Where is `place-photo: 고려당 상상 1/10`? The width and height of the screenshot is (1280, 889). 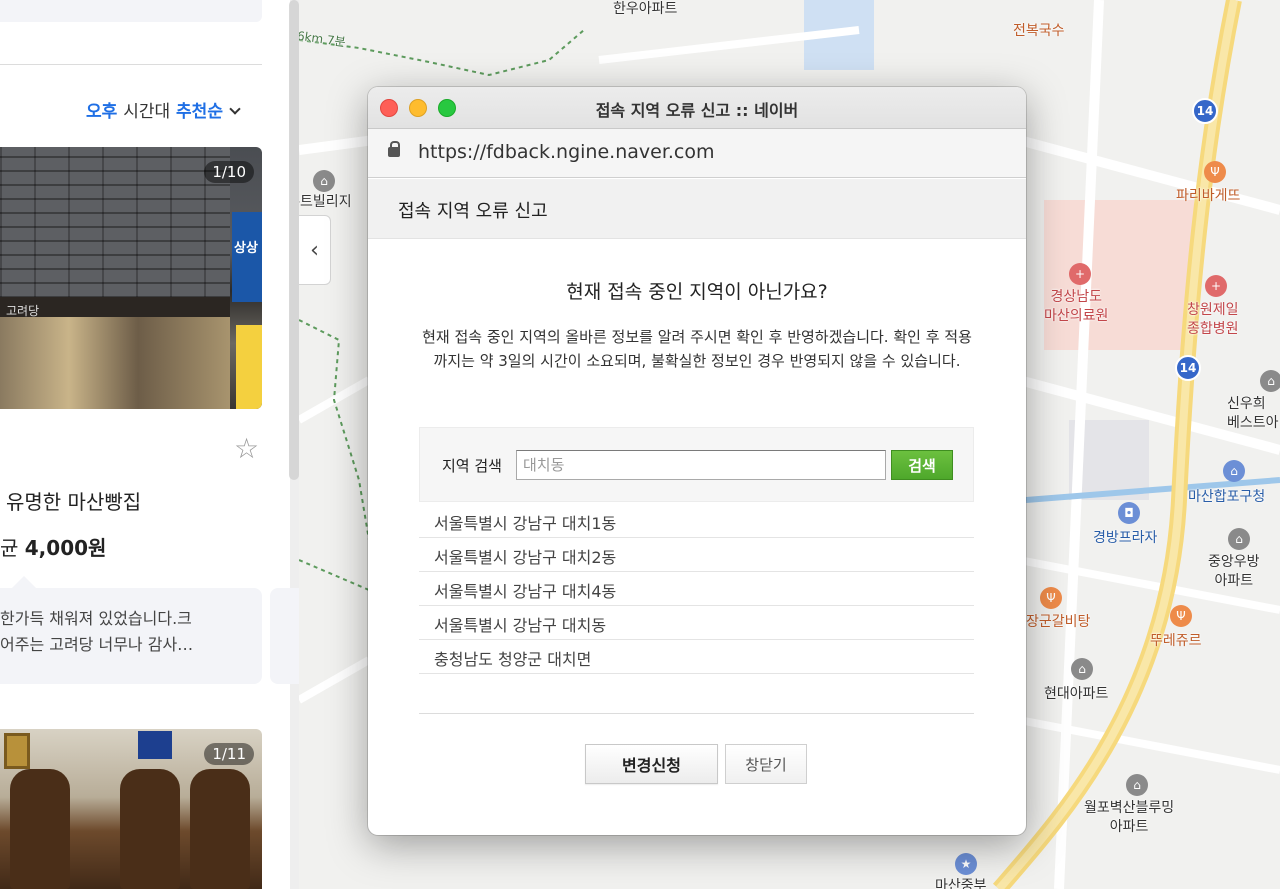 place-photo: 고려당 상상 1/10 is located at coordinates (131, 278).